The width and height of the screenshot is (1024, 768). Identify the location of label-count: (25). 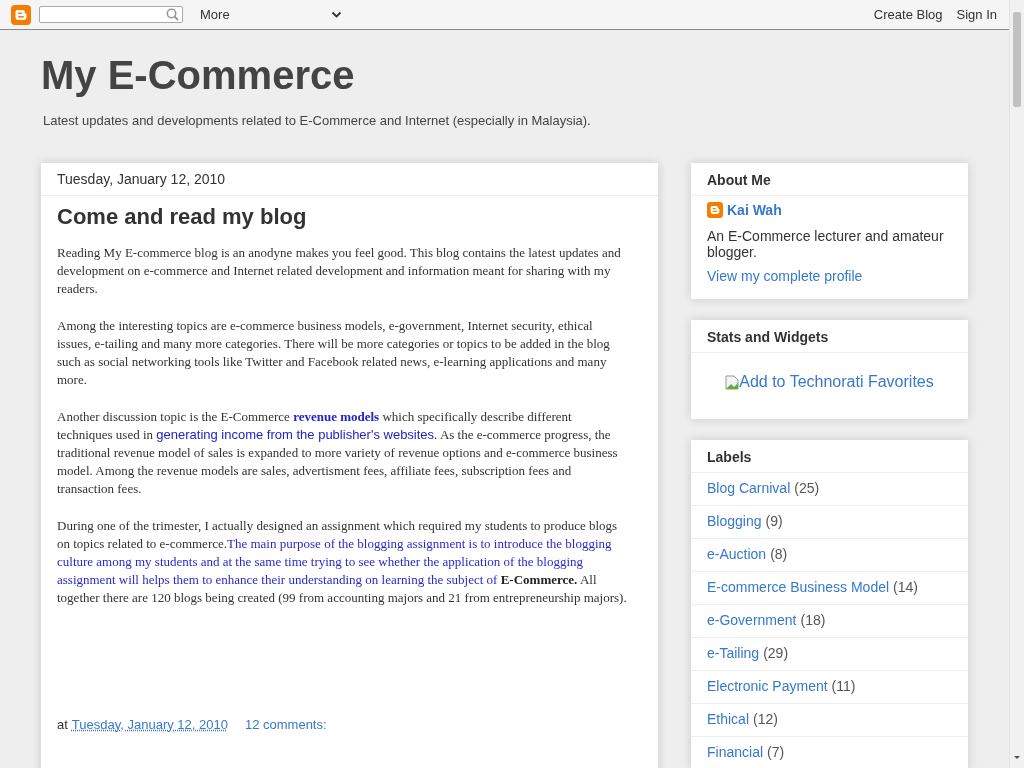
(807, 489).